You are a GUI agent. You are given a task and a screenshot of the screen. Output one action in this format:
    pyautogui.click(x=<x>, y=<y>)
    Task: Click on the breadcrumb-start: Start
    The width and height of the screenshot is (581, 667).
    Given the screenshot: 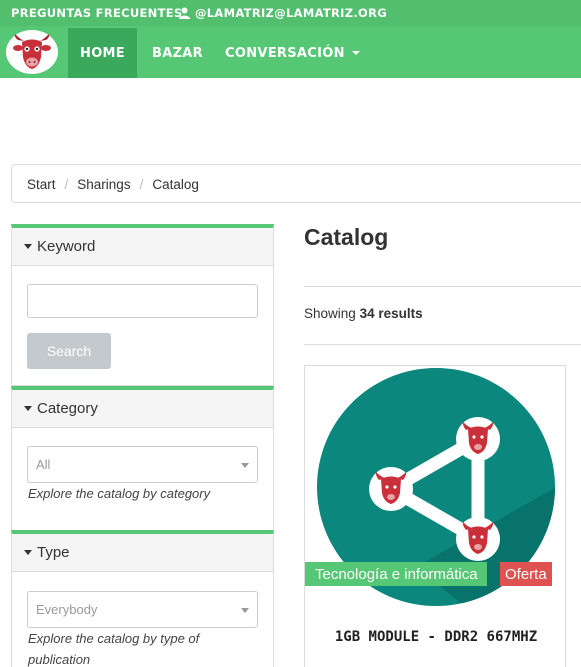 What is the action you would take?
    pyautogui.click(x=41, y=184)
    